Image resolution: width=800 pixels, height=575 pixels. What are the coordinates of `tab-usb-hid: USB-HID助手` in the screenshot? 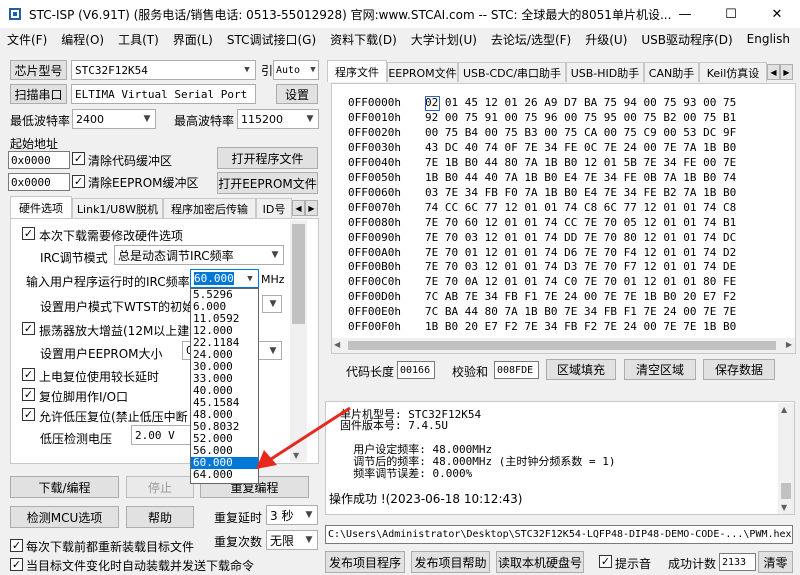 It's located at (605, 72).